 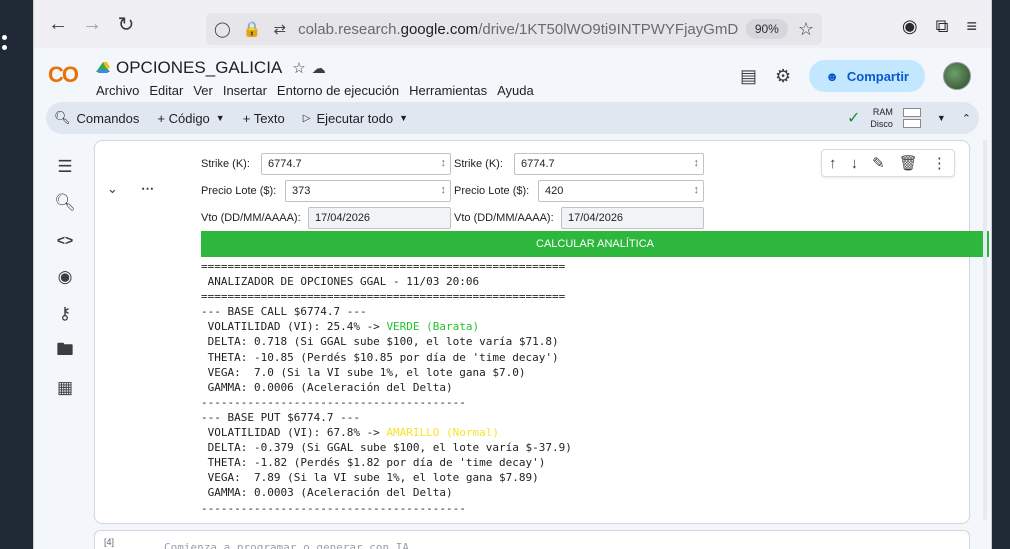 I want to click on add-text-button: + Texto, so click(x=264, y=118).